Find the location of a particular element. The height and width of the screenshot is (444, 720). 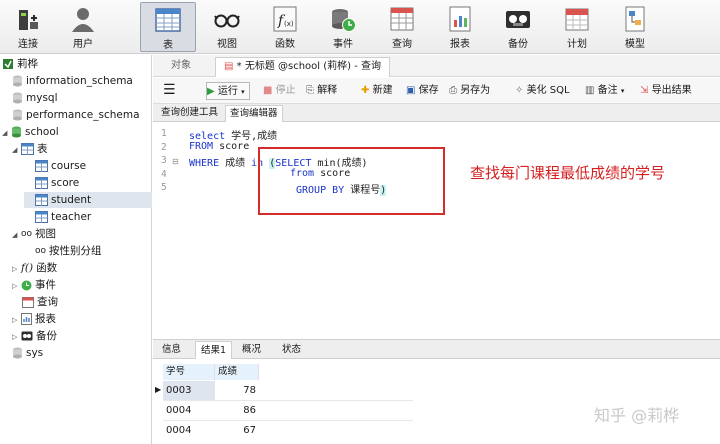

sql-keyword: FROM is located at coordinates (201, 146).